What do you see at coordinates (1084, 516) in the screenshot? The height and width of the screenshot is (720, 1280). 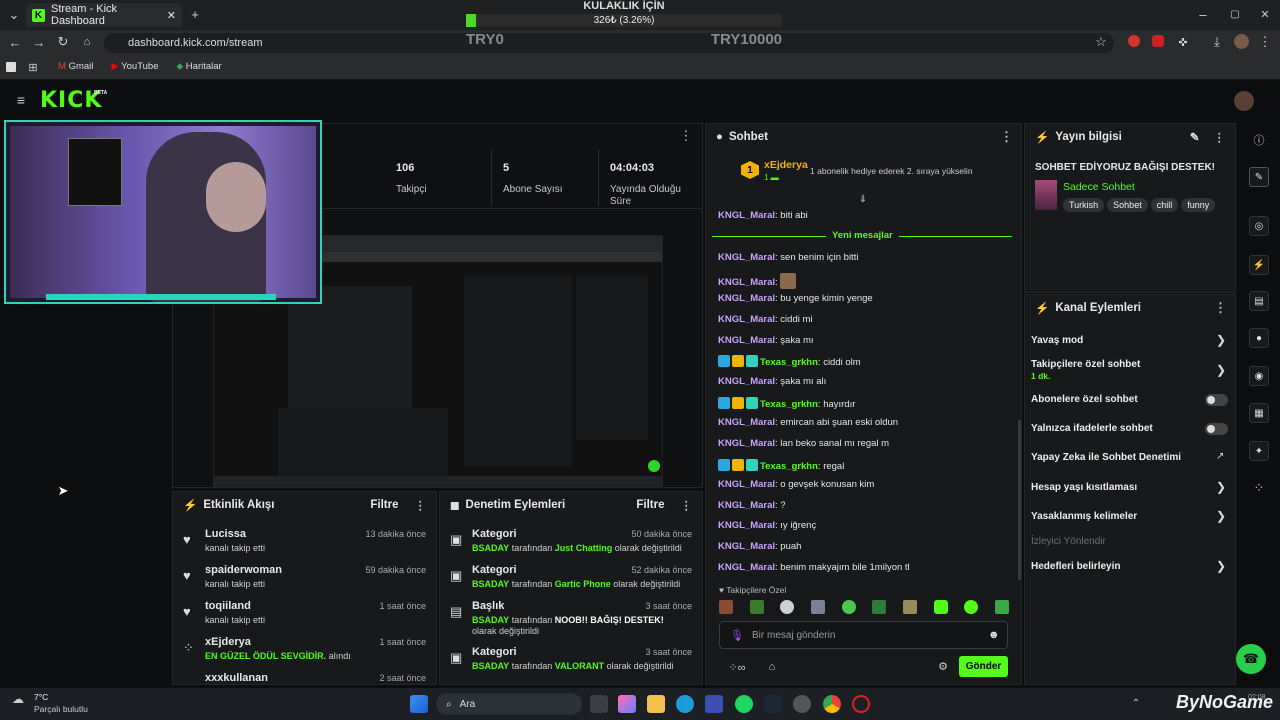 I see `banned-words-row: Yasaklanmış kelimeler` at bounding box center [1084, 516].